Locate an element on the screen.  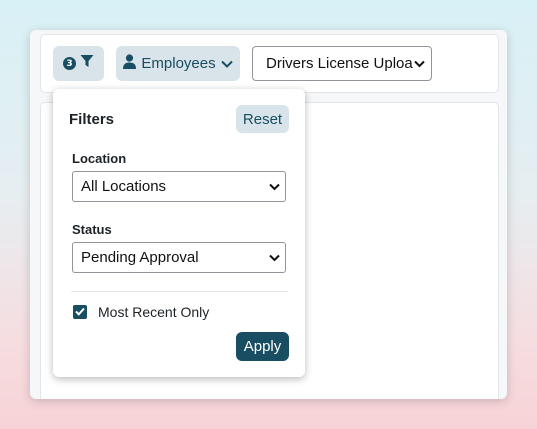
toolbar: 3 Employees Drivers License Uploa is located at coordinates (269, 63).